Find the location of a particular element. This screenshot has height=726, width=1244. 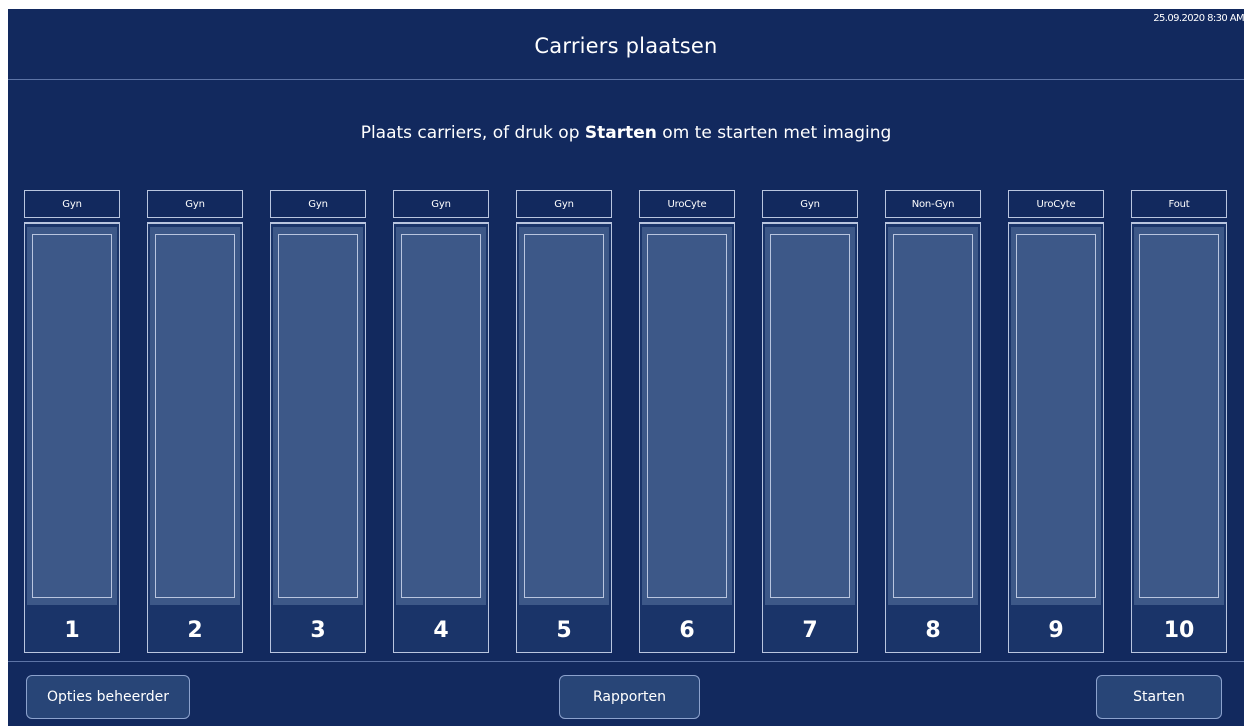

carrier-type-label: Non-Gyn is located at coordinates (933, 204).